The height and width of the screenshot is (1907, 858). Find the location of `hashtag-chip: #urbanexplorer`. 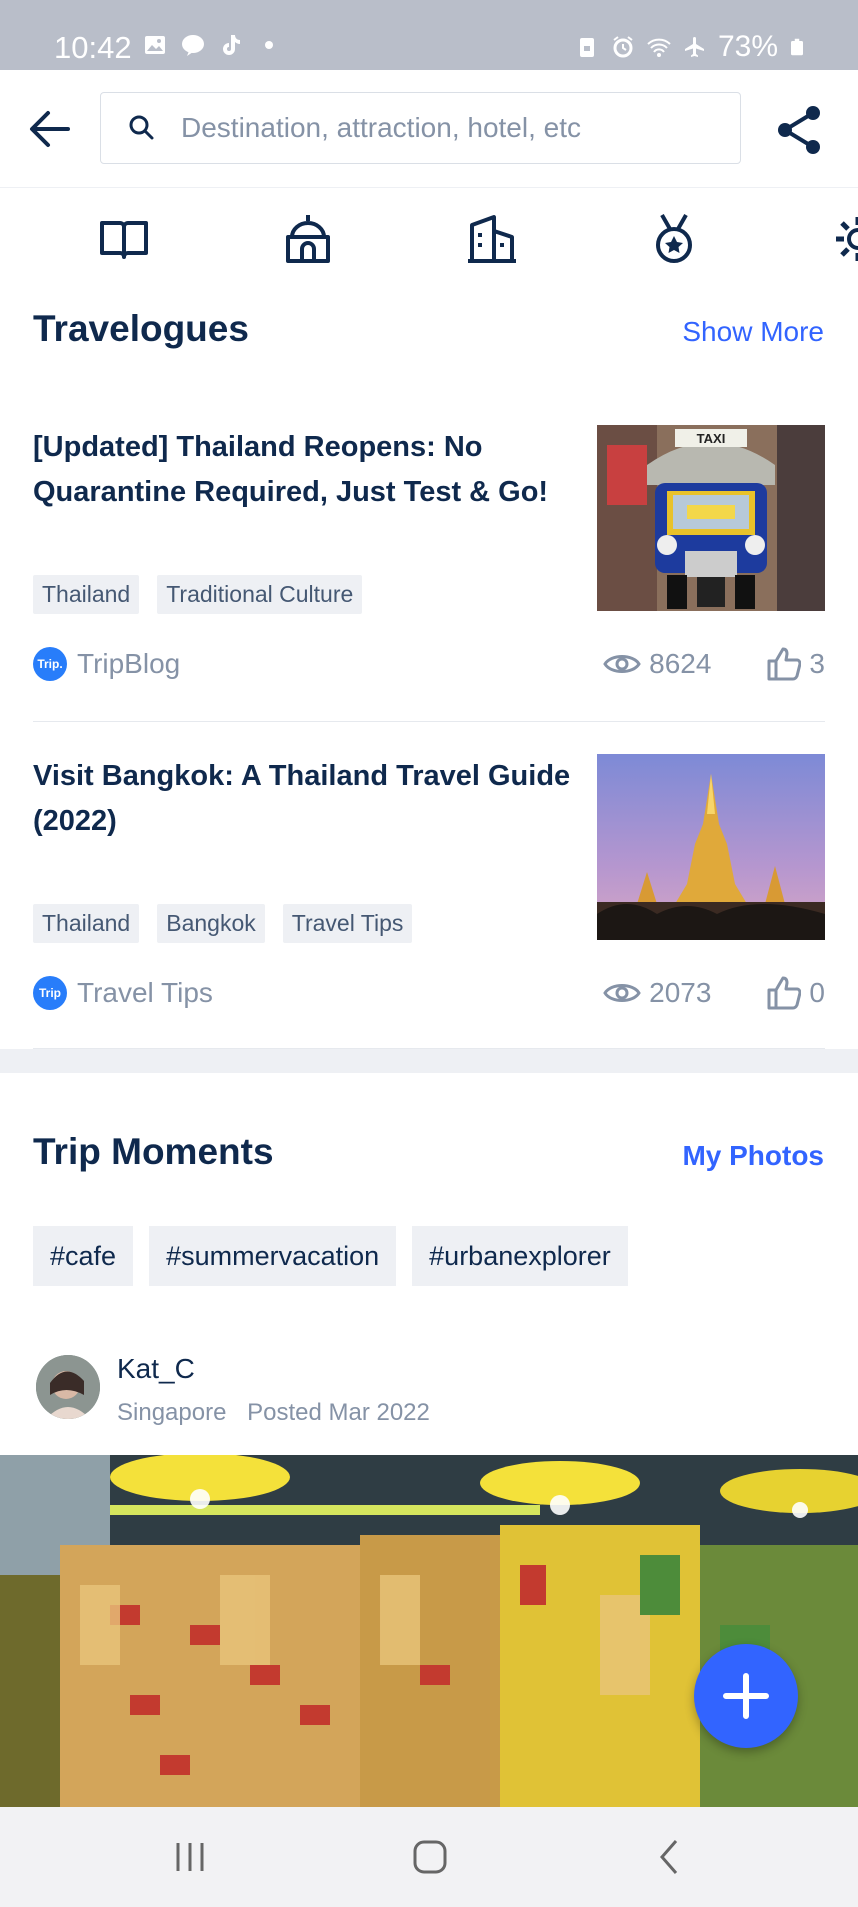

hashtag-chip: #urbanexplorer is located at coordinates (520, 1256).